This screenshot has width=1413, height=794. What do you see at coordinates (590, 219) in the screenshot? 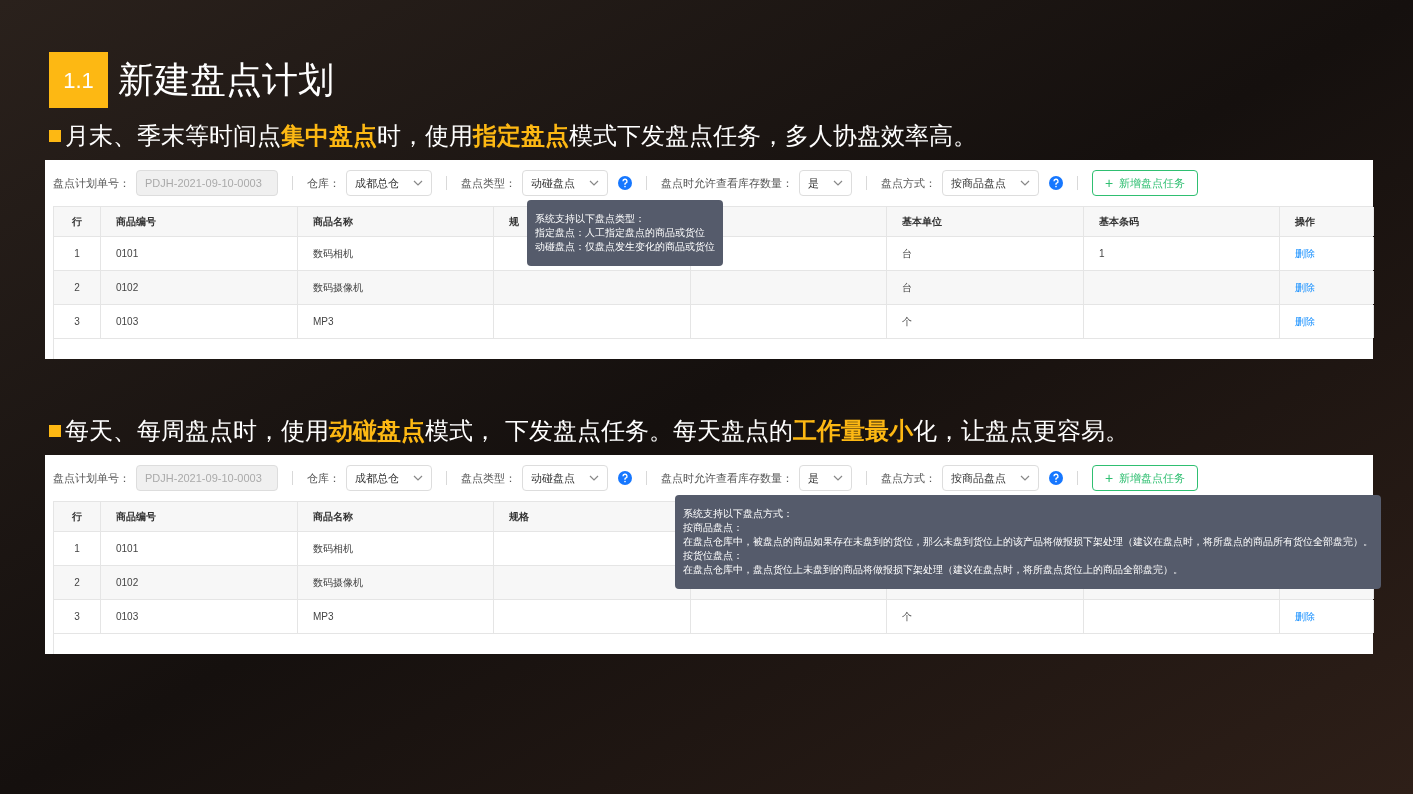
I see `tooltip-text: 系统支持以下盘点类型：` at bounding box center [590, 219].